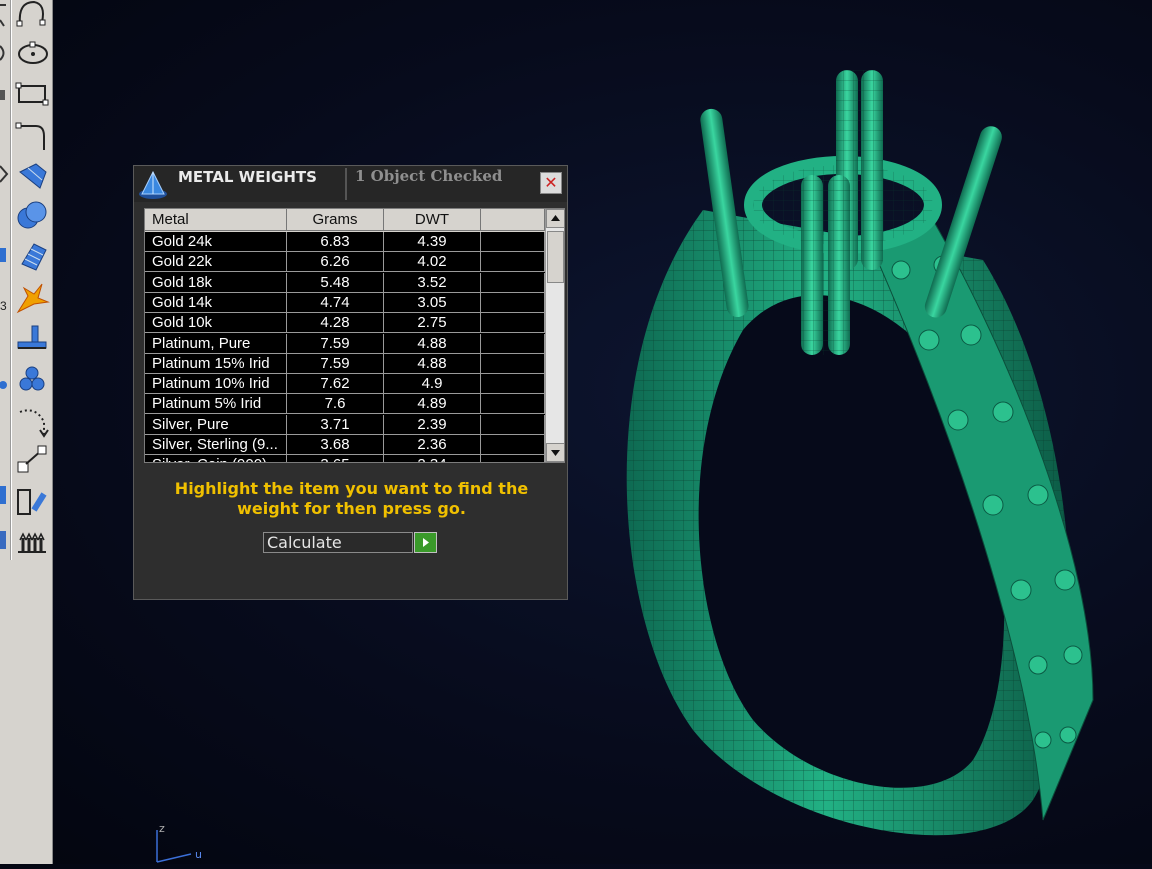  Describe the element at coordinates (432, 302) in the screenshot. I see `cell-dwt: 3.05` at that location.